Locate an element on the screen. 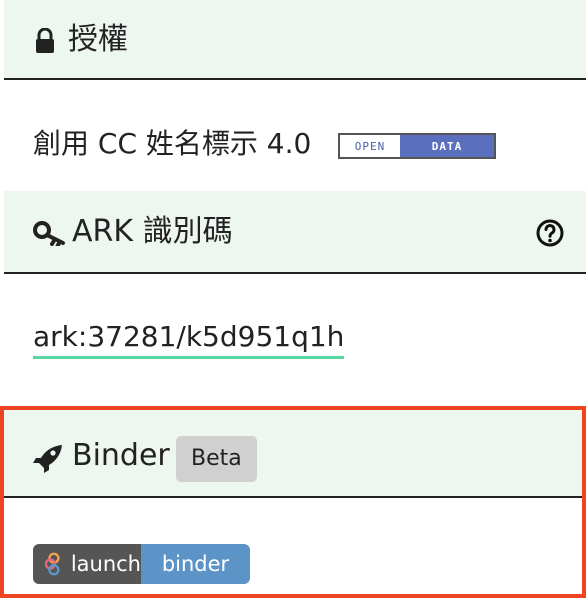 This screenshot has height=598, width=586. license-title: 授權 is located at coordinates (98, 39).